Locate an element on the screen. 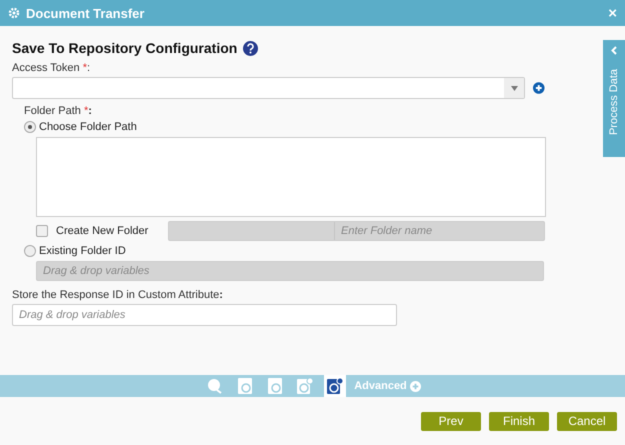 This screenshot has width=625, height=445. folder-path-label: Folder Path *: is located at coordinates (58, 111).